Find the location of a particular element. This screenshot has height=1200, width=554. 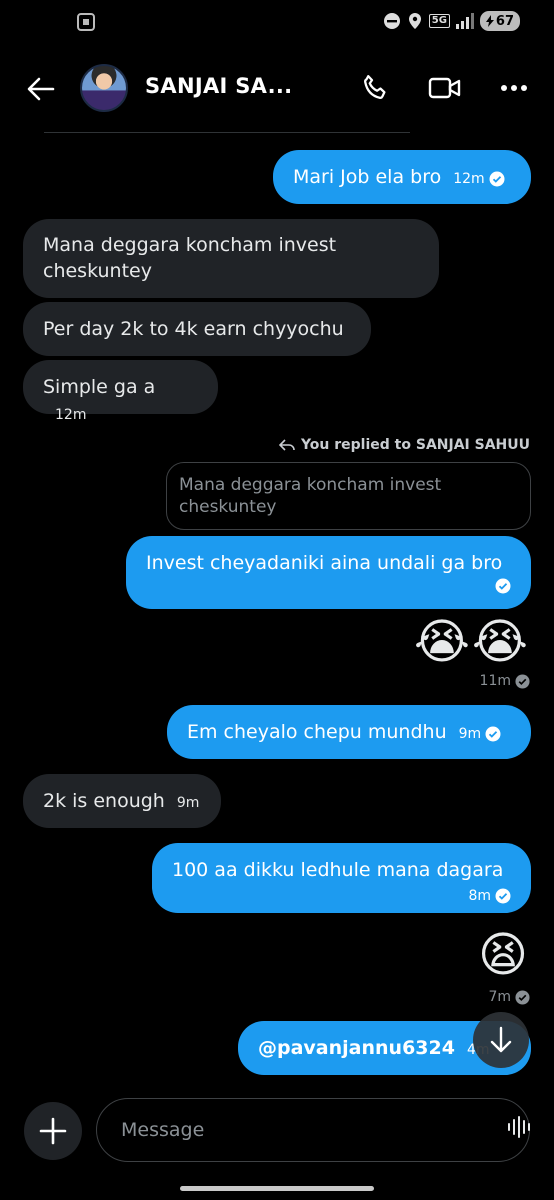

do-not-disturb-icon is located at coordinates (391, 21).